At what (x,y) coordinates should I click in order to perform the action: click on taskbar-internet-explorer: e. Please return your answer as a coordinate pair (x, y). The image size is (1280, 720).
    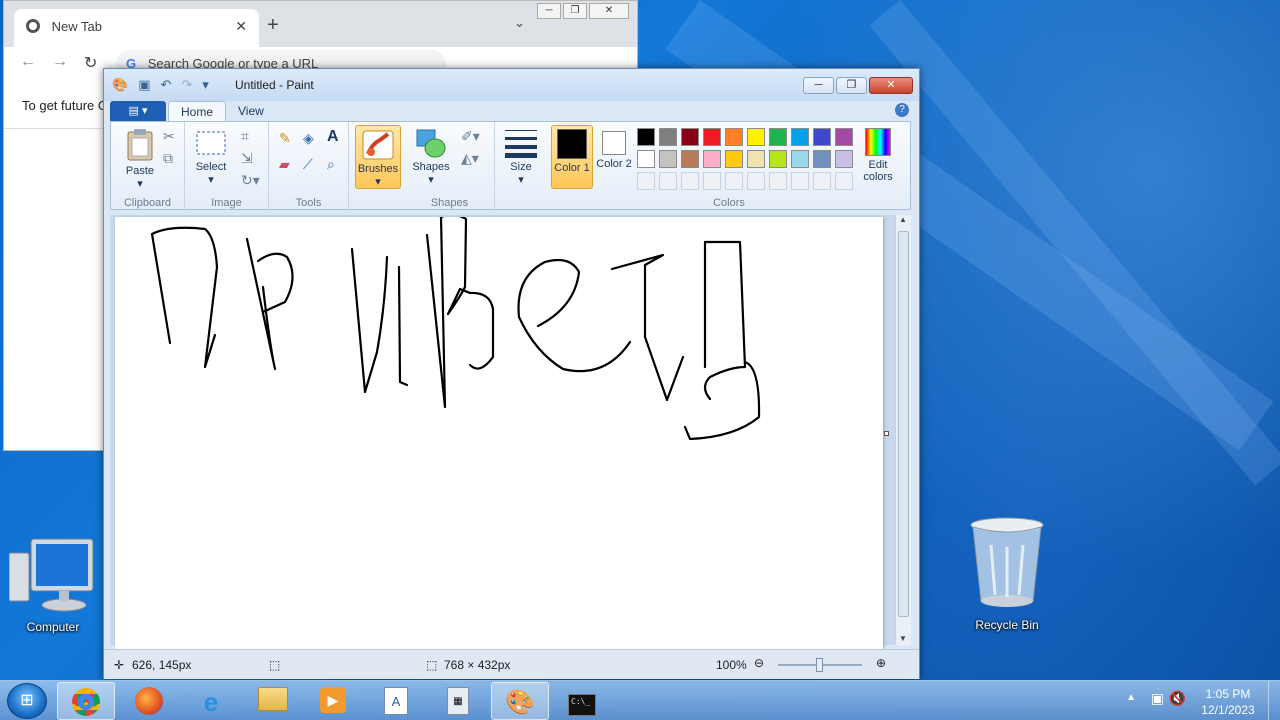
    Looking at the image, I should click on (211, 701).